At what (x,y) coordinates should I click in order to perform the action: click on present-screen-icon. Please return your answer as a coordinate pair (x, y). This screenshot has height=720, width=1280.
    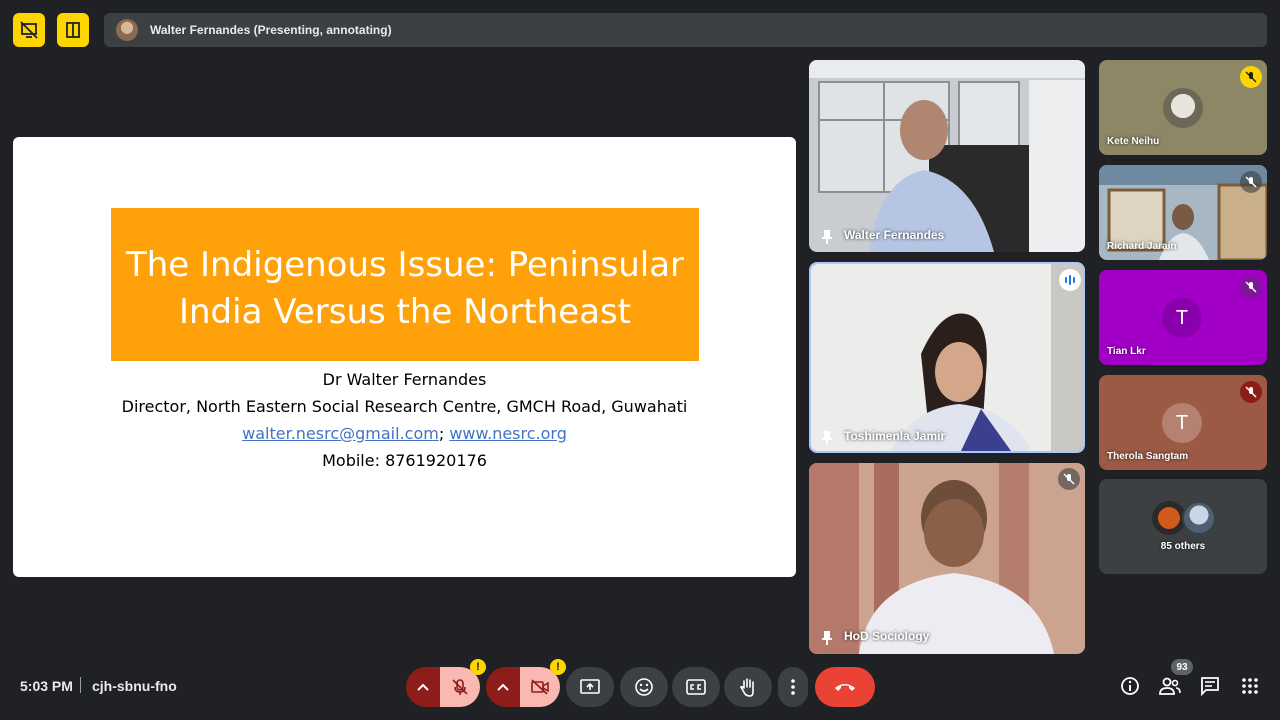
    Looking at the image, I should click on (590, 686).